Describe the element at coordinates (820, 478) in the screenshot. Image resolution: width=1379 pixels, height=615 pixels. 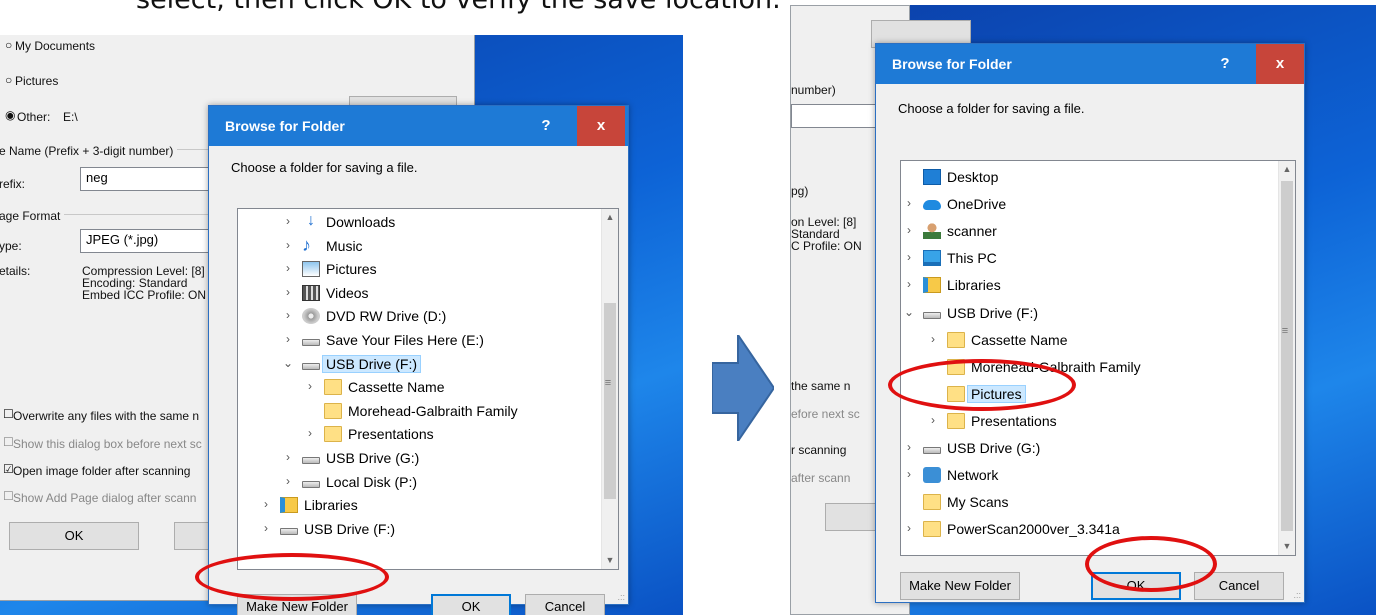
I see `add-page-fragment: after scann` at that location.